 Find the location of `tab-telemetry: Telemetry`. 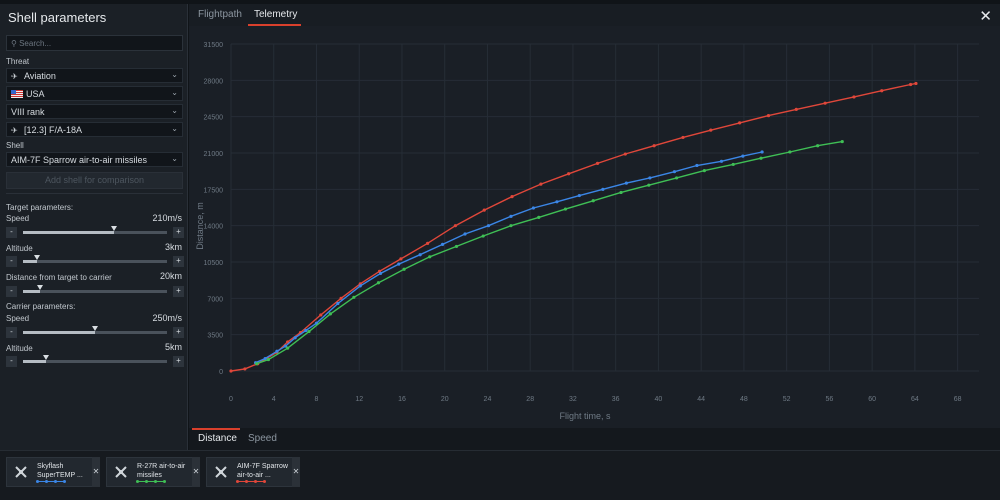

tab-telemetry: Telemetry is located at coordinates (275, 14).